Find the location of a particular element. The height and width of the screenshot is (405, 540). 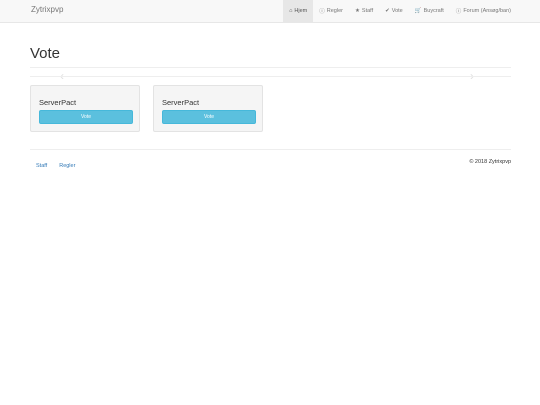

footer-links: Staff Regler is located at coordinates (55, 166).